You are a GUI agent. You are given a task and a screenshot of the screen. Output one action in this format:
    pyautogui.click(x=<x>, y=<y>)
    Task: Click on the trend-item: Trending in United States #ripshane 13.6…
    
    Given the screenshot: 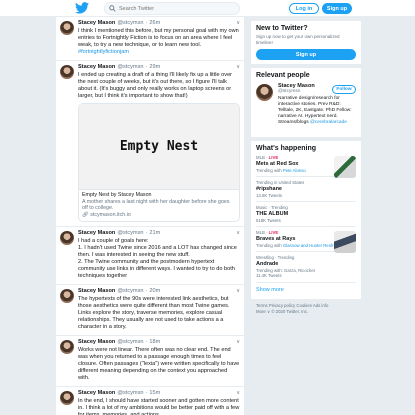 What is the action you would take?
    pyautogui.click(x=306, y=189)
    